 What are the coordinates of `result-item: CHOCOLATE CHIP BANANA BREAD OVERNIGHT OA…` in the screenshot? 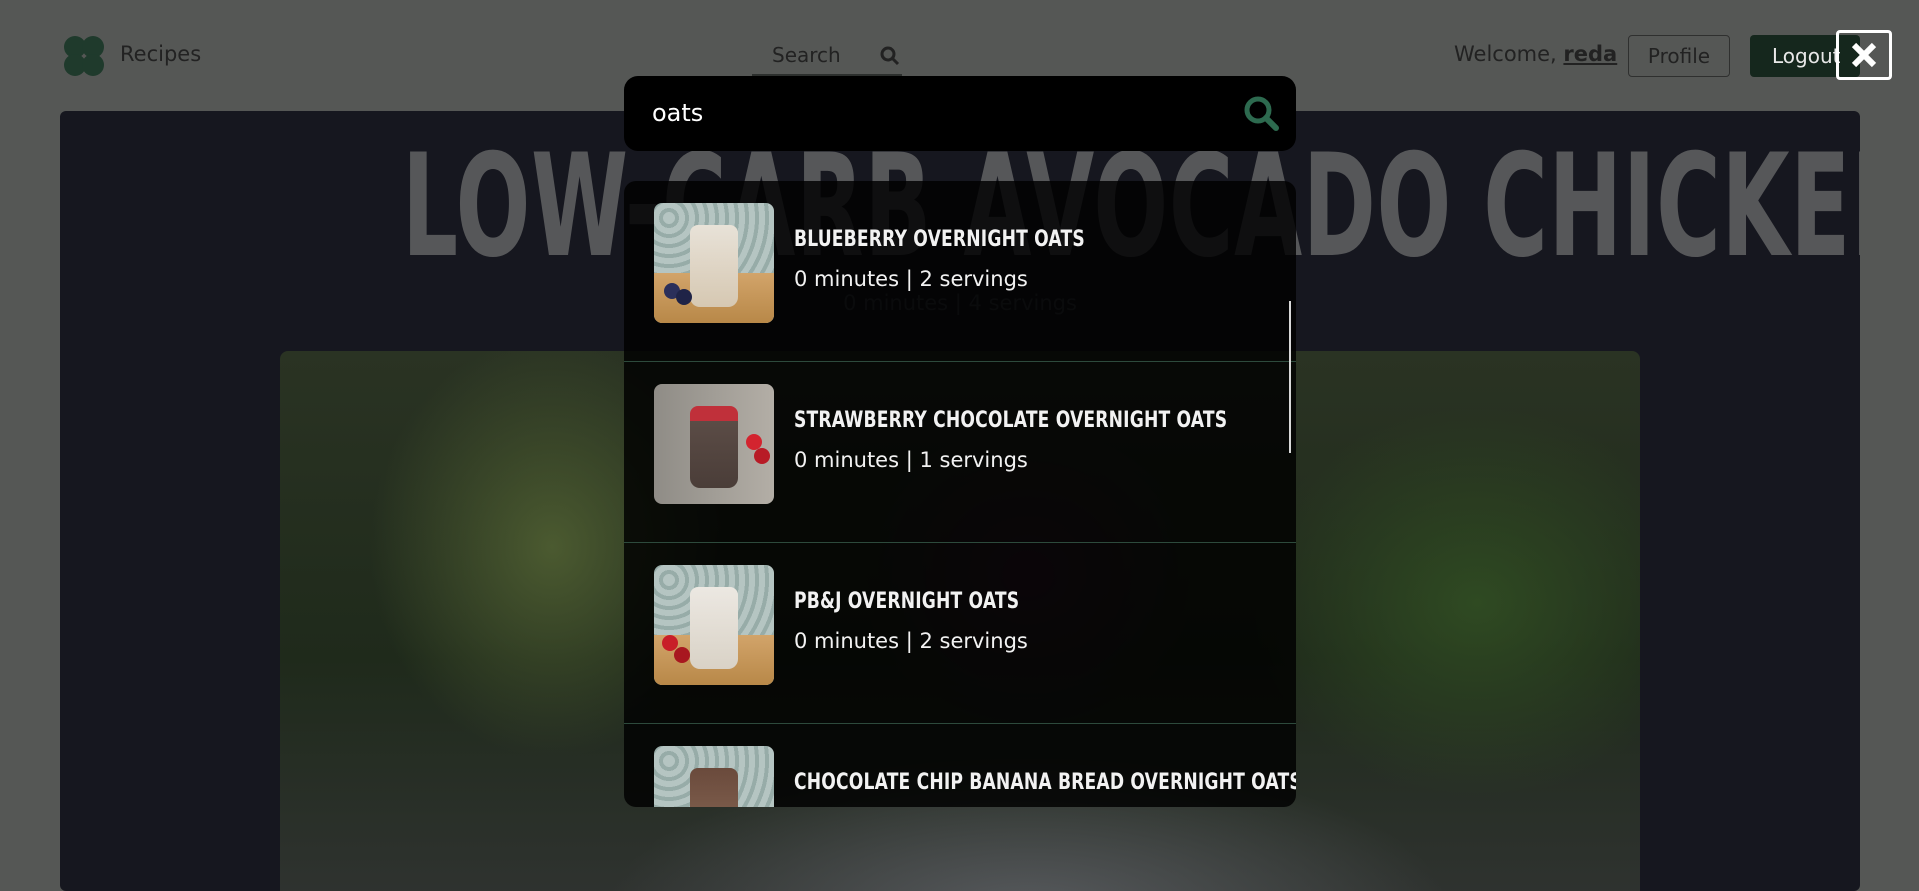 It's located at (960, 765).